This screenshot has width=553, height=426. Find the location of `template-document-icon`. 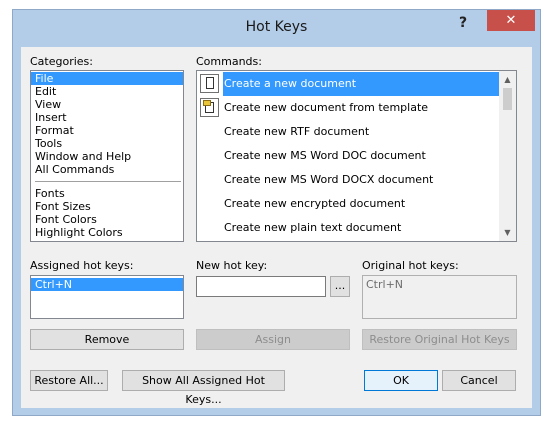

template-document-icon is located at coordinates (209, 107).